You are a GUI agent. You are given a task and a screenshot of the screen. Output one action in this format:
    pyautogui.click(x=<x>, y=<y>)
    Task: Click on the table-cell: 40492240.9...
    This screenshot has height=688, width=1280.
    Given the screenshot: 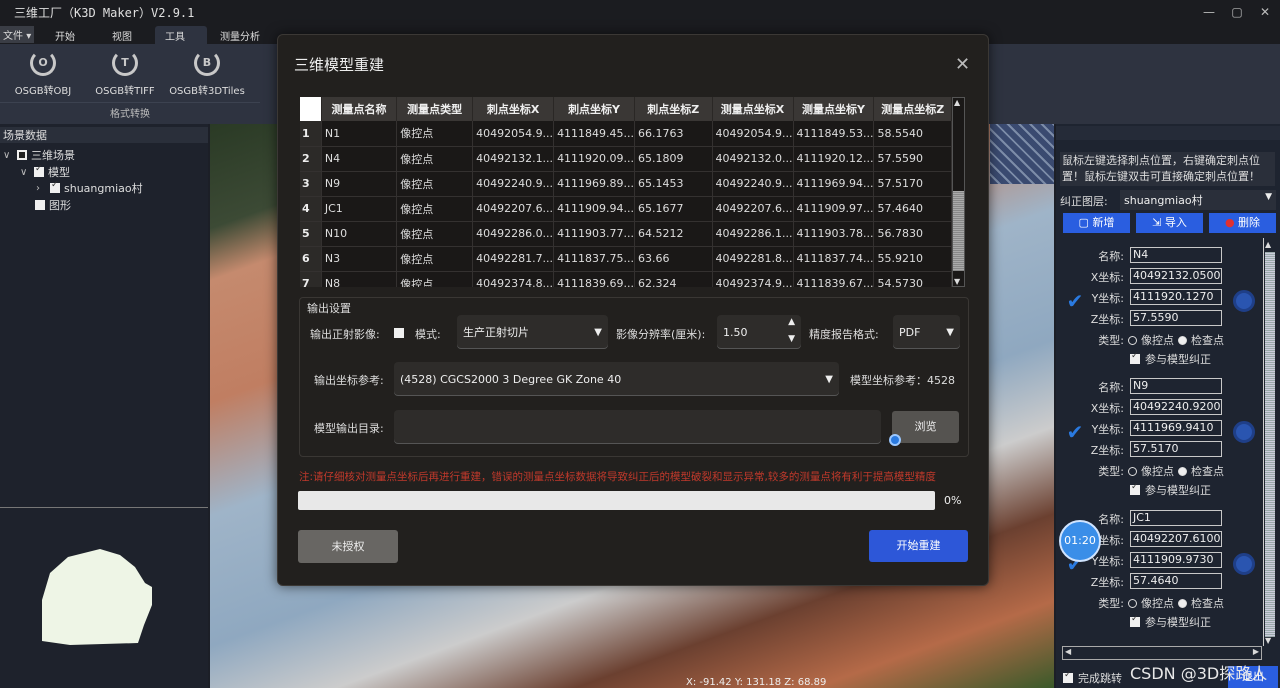 What is the action you would take?
    pyautogui.click(x=513, y=184)
    